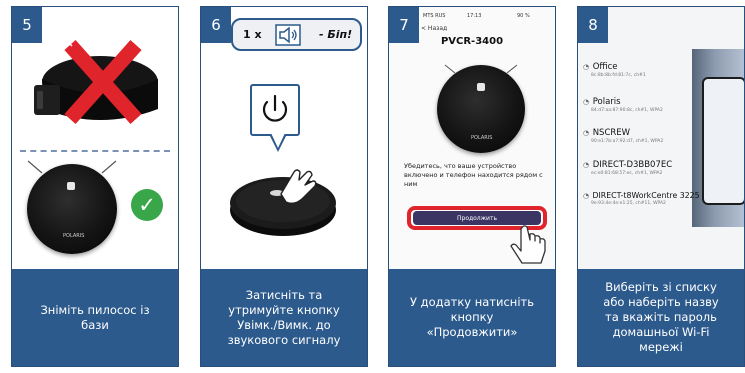  What do you see at coordinates (404, 25) in the screenshot?
I see `step-number: 7` at bounding box center [404, 25].